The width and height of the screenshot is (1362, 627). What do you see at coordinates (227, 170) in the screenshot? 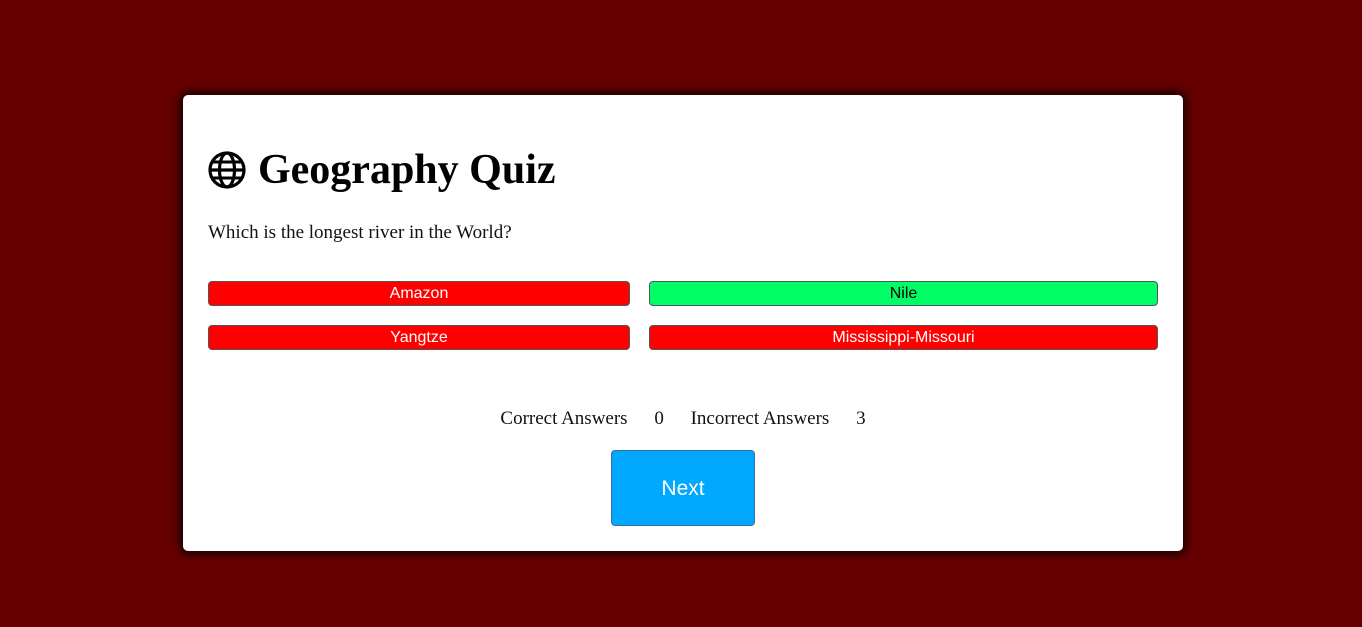
I see `globe-icon` at bounding box center [227, 170].